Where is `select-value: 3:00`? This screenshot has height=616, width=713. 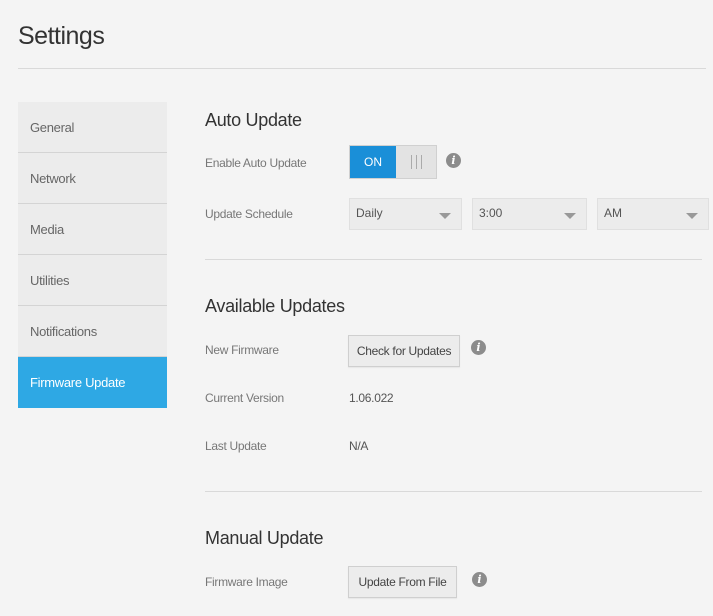
select-value: 3:00 is located at coordinates (491, 213).